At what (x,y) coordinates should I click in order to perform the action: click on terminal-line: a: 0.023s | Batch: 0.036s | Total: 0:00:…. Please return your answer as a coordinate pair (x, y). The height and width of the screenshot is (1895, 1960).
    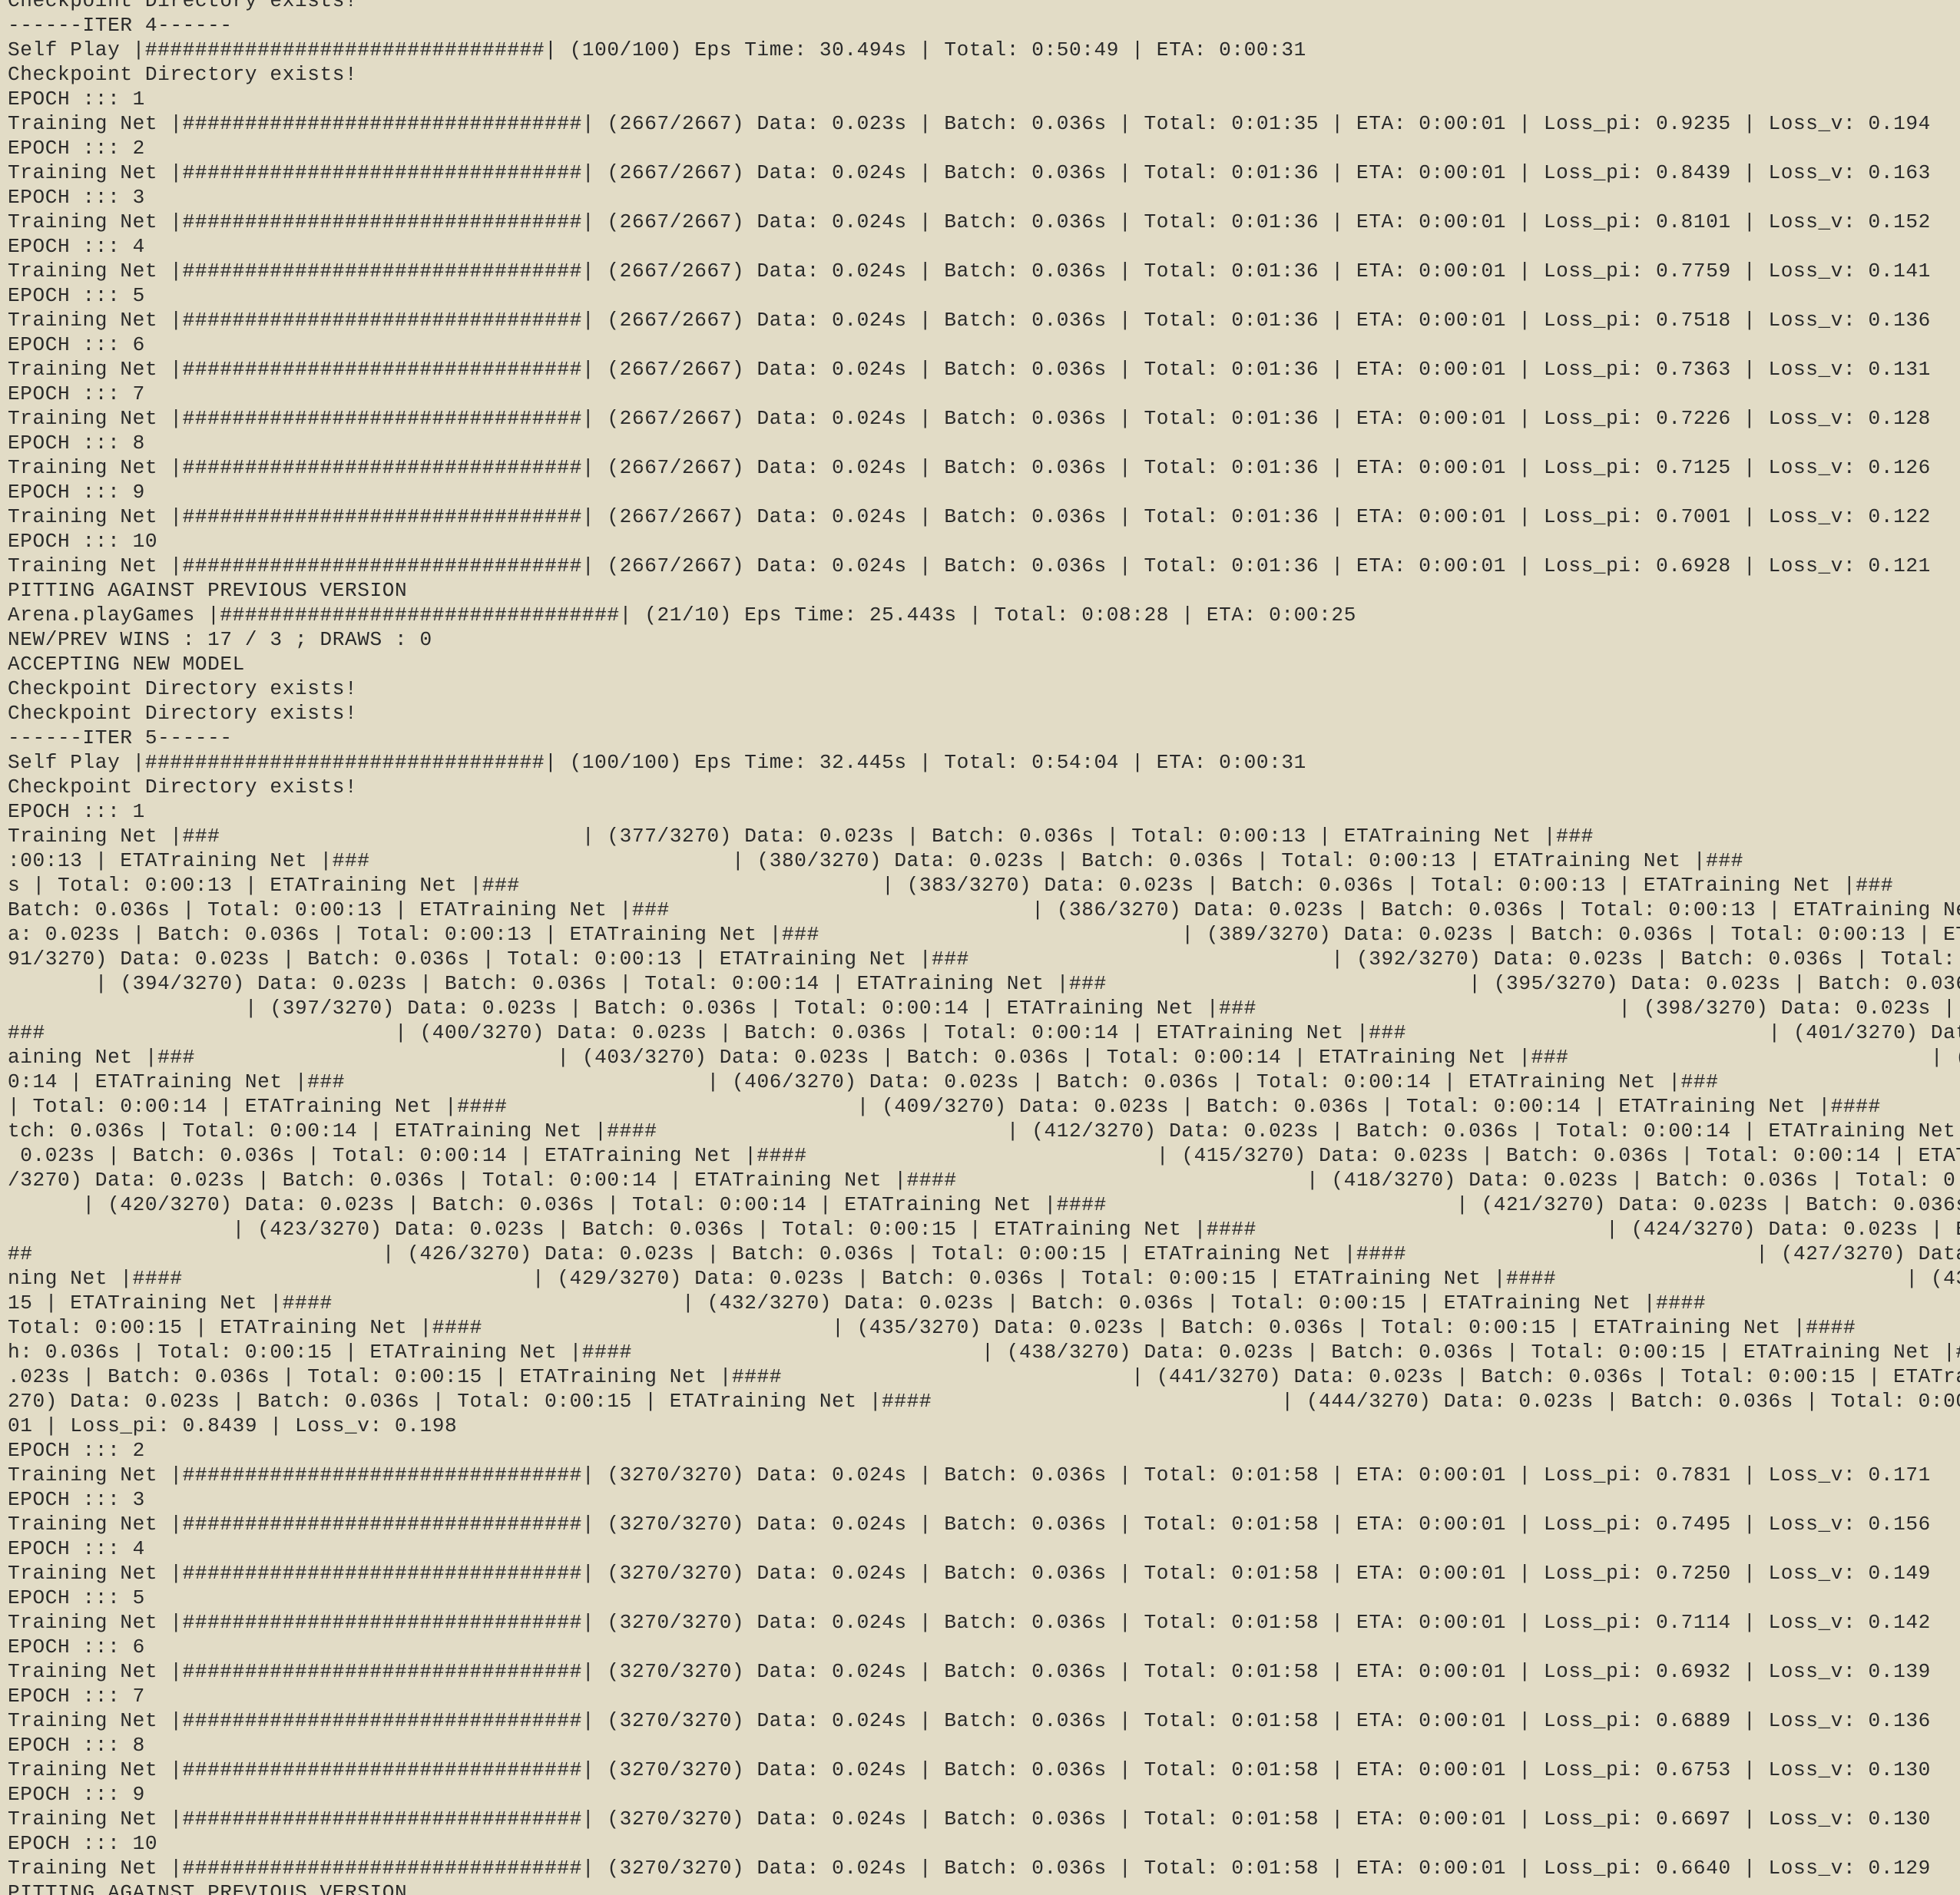
    Looking at the image, I should click on (984, 934).